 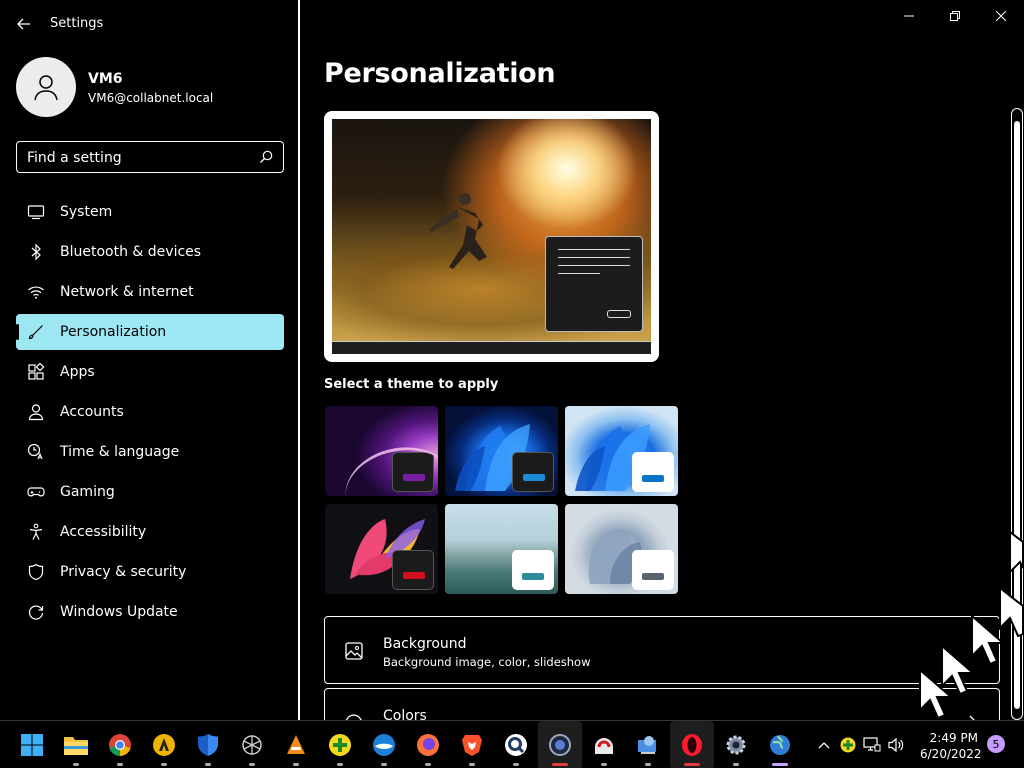 What do you see at coordinates (252, 744) in the screenshot?
I see `taskbar-network-tool` at bounding box center [252, 744].